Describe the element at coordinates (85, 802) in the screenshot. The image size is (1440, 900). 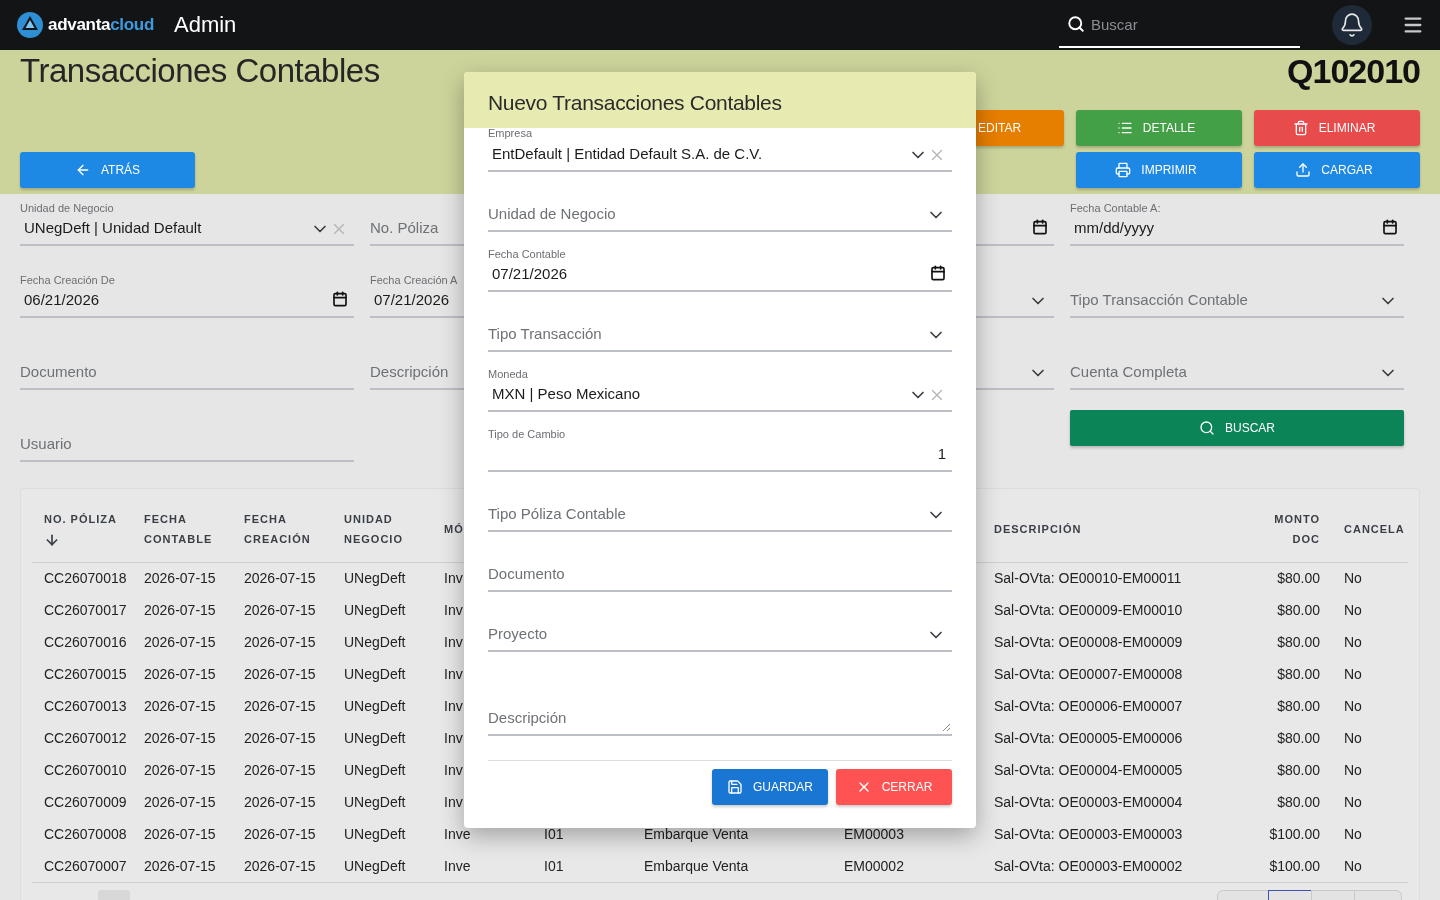
I see `table-cell: CC26070009` at that location.